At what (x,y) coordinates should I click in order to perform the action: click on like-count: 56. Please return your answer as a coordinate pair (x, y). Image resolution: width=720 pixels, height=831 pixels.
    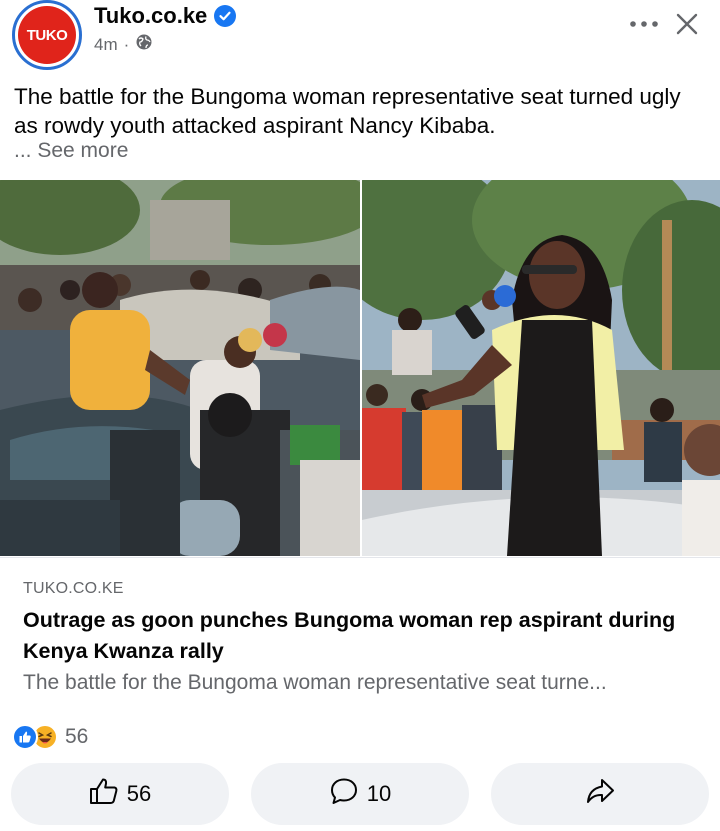
    Looking at the image, I should click on (139, 793).